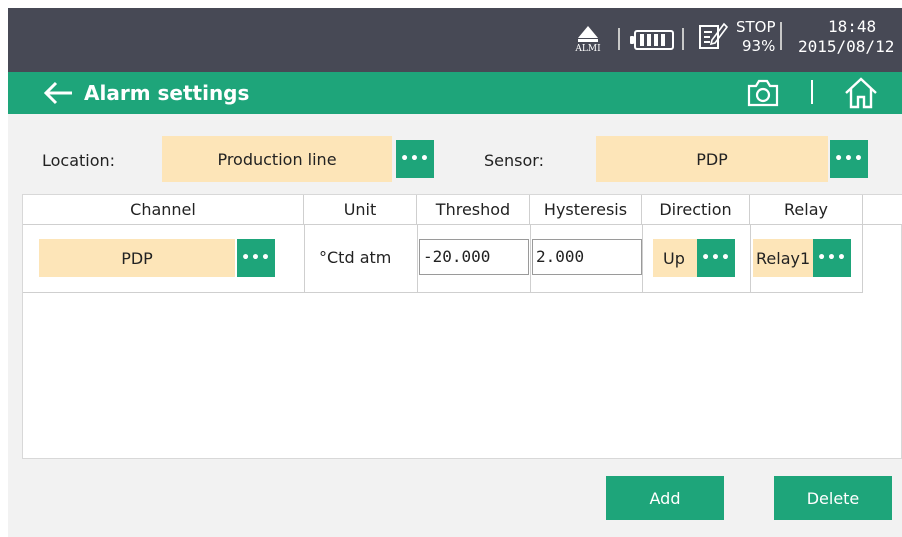 The height and width of the screenshot is (537, 902). I want to click on direction-more-button: •••, so click(716, 258).